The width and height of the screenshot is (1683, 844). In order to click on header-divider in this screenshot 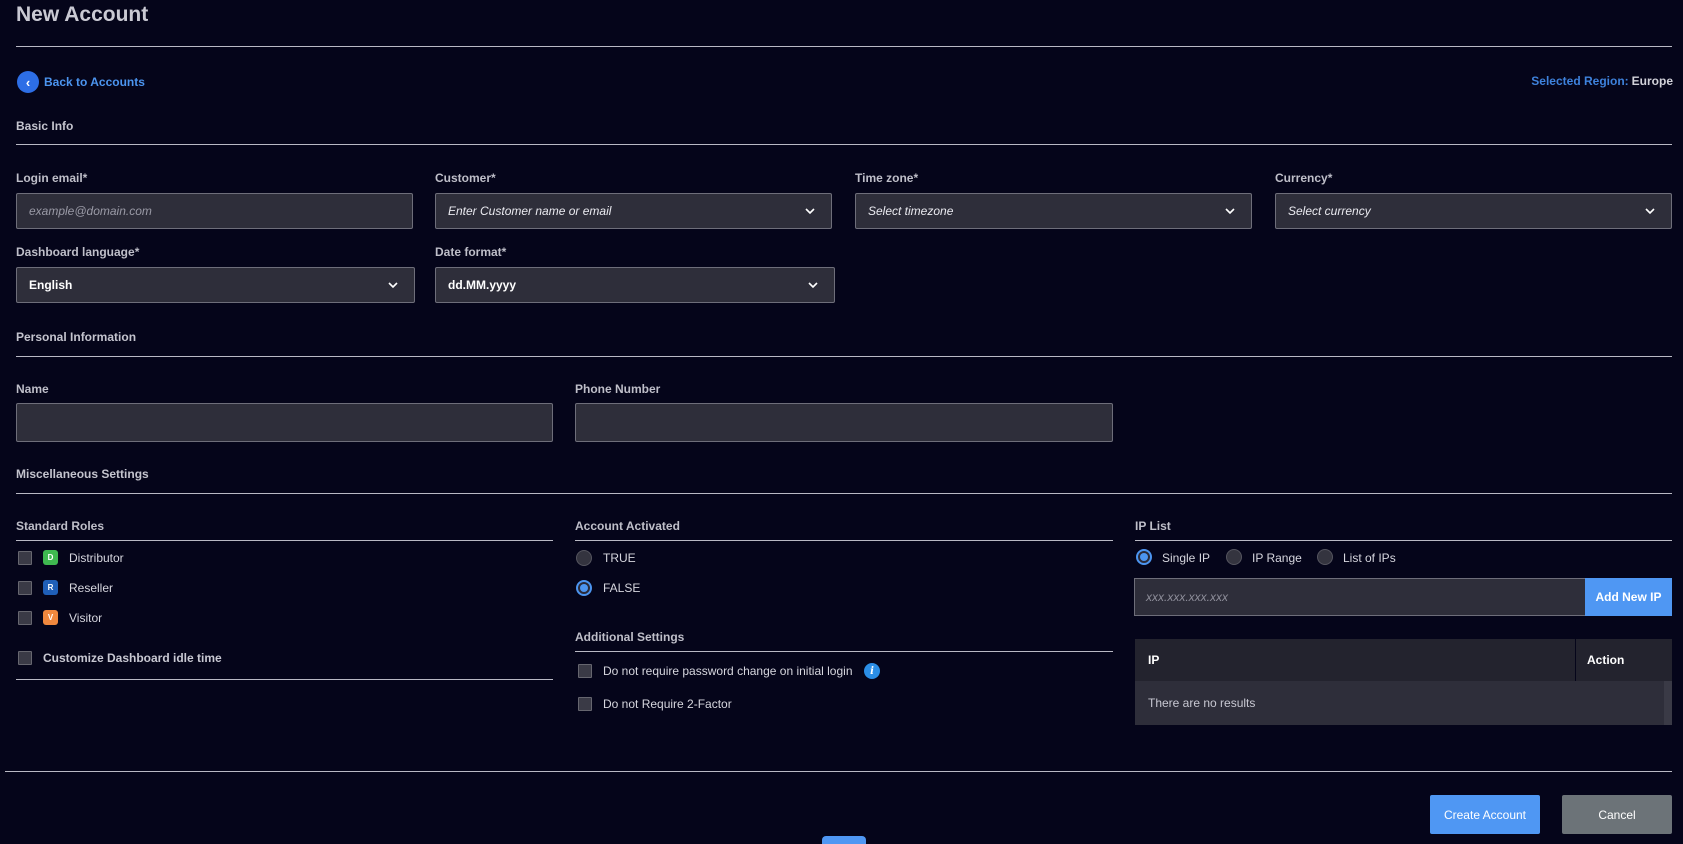, I will do `click(844, 46)`.